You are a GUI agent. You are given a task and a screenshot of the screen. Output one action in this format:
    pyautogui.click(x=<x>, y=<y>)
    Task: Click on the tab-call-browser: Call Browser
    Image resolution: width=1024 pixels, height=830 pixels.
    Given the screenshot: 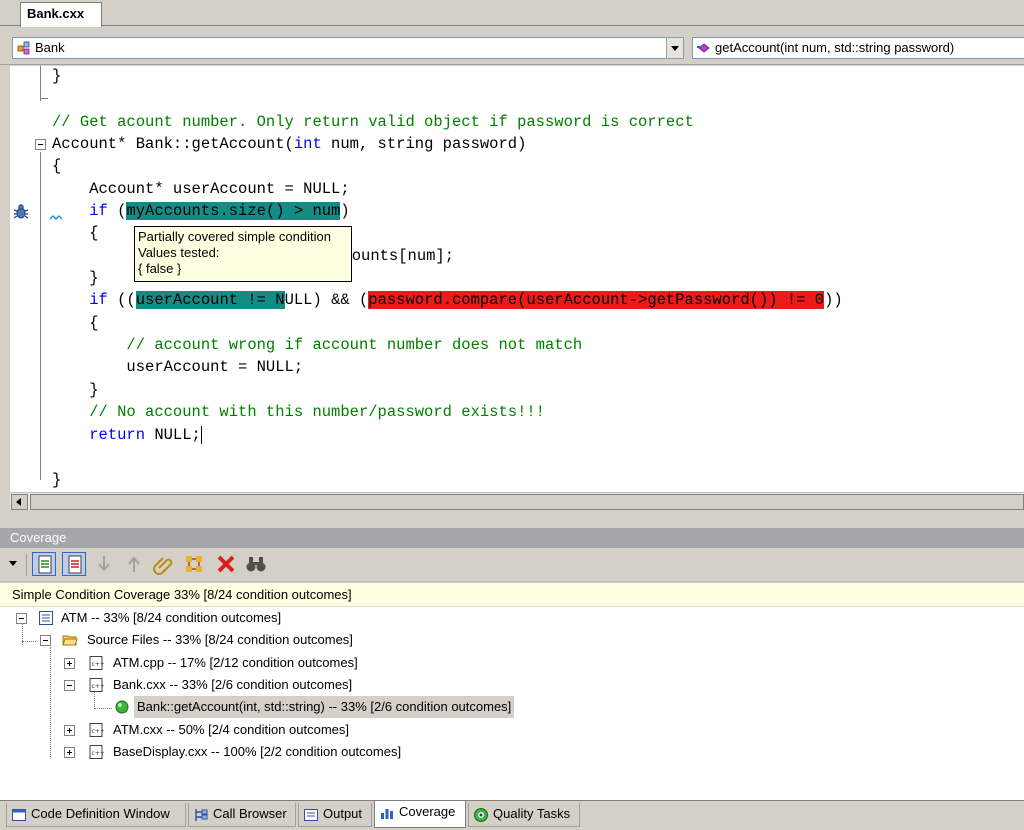 What is the action you would take?
    pyautogui.click(x=242, y=815)
    